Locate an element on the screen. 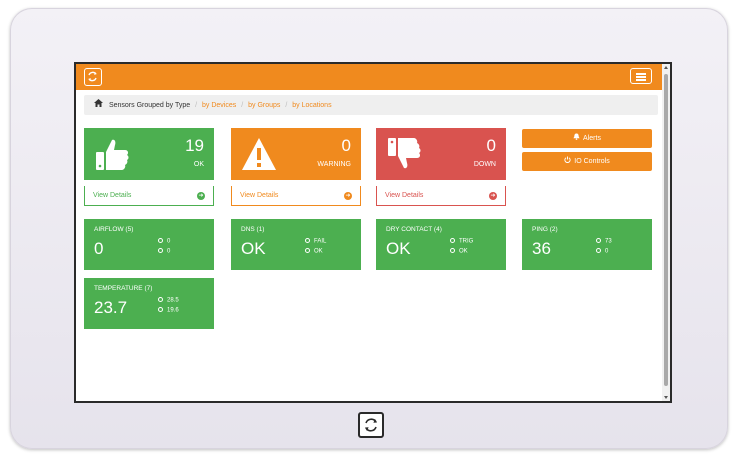 The width and height of the screenshot is (734, 457). ok-view-details-text: View Details is located at coordinates (112, 195).